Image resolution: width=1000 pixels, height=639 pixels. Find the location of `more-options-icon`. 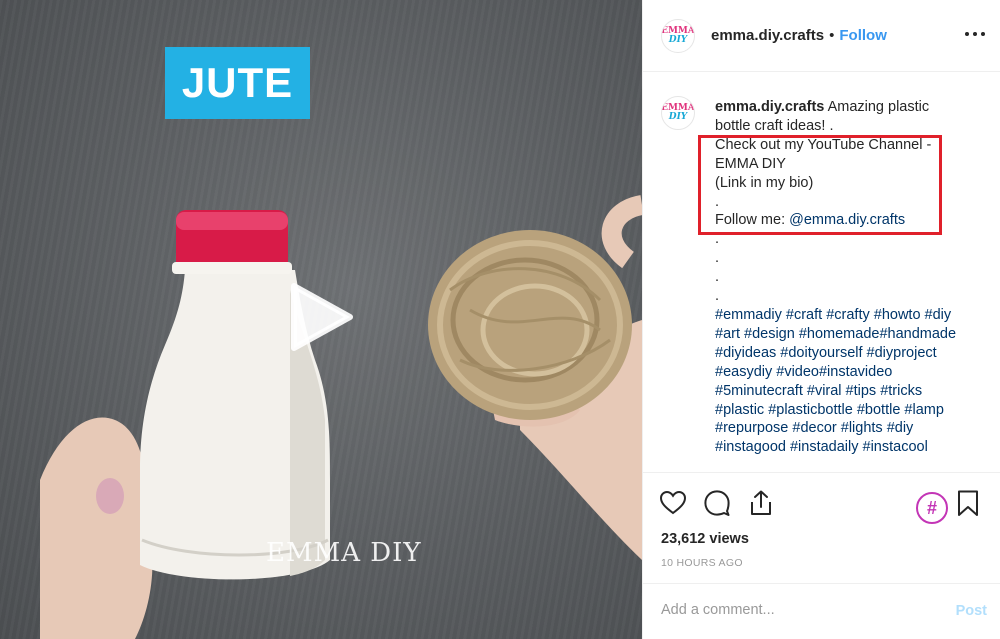

more-options-icon is located at coordinates (975, 34).